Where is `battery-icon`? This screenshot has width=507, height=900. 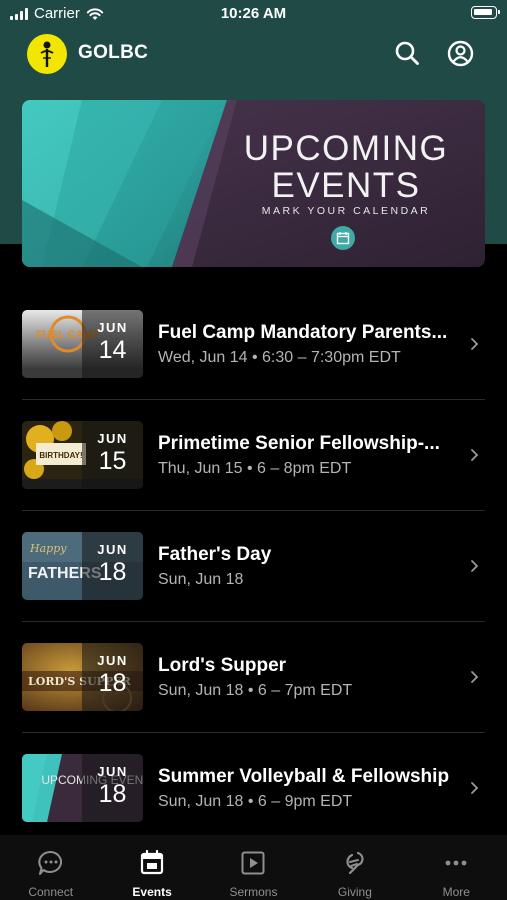 battery-icon is located at coordinates (485, 12).